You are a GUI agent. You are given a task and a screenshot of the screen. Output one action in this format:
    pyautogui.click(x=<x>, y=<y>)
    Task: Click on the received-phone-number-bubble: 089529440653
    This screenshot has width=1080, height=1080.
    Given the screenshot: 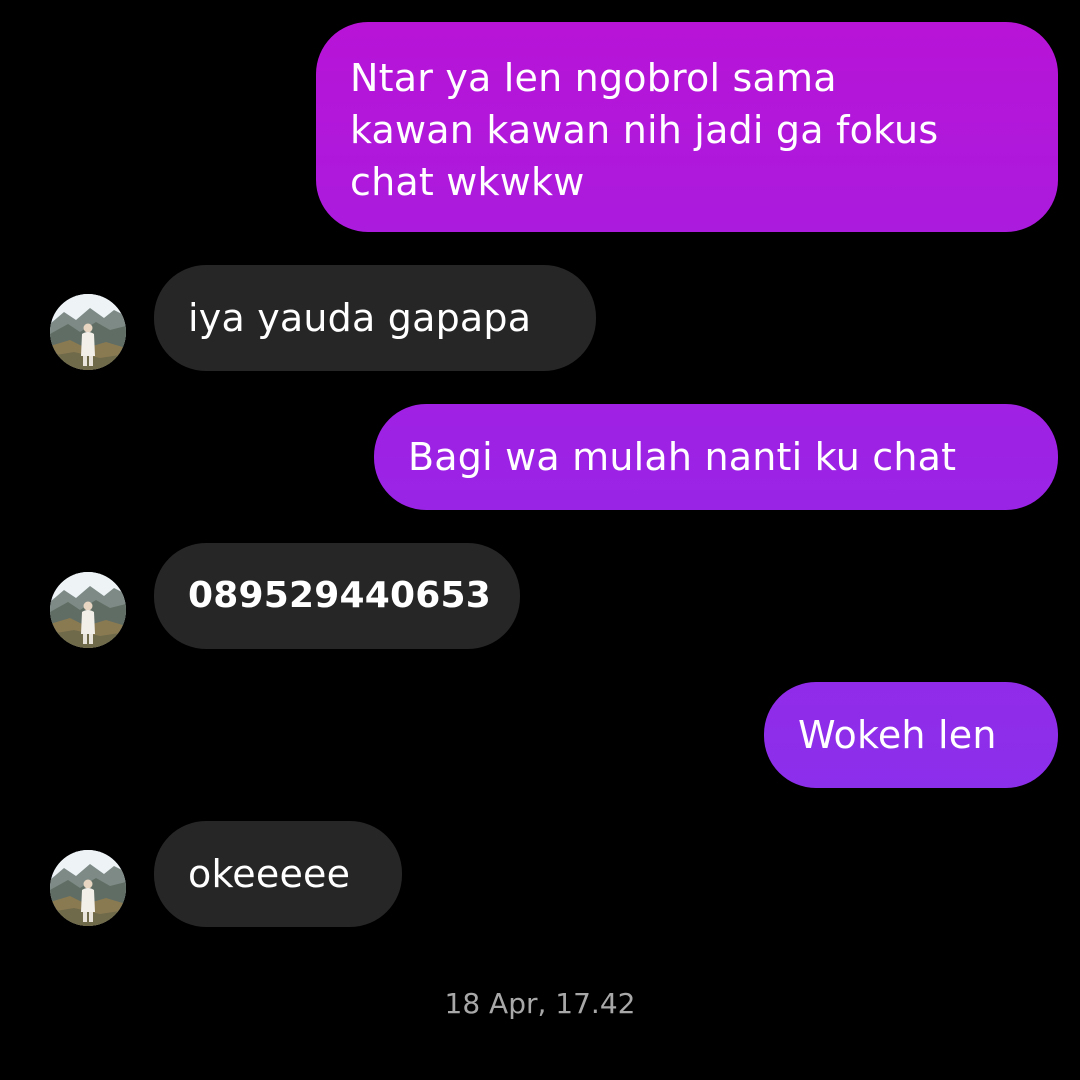 What is the action you would take?
    pyautogui.click(x=337, y=596)
    